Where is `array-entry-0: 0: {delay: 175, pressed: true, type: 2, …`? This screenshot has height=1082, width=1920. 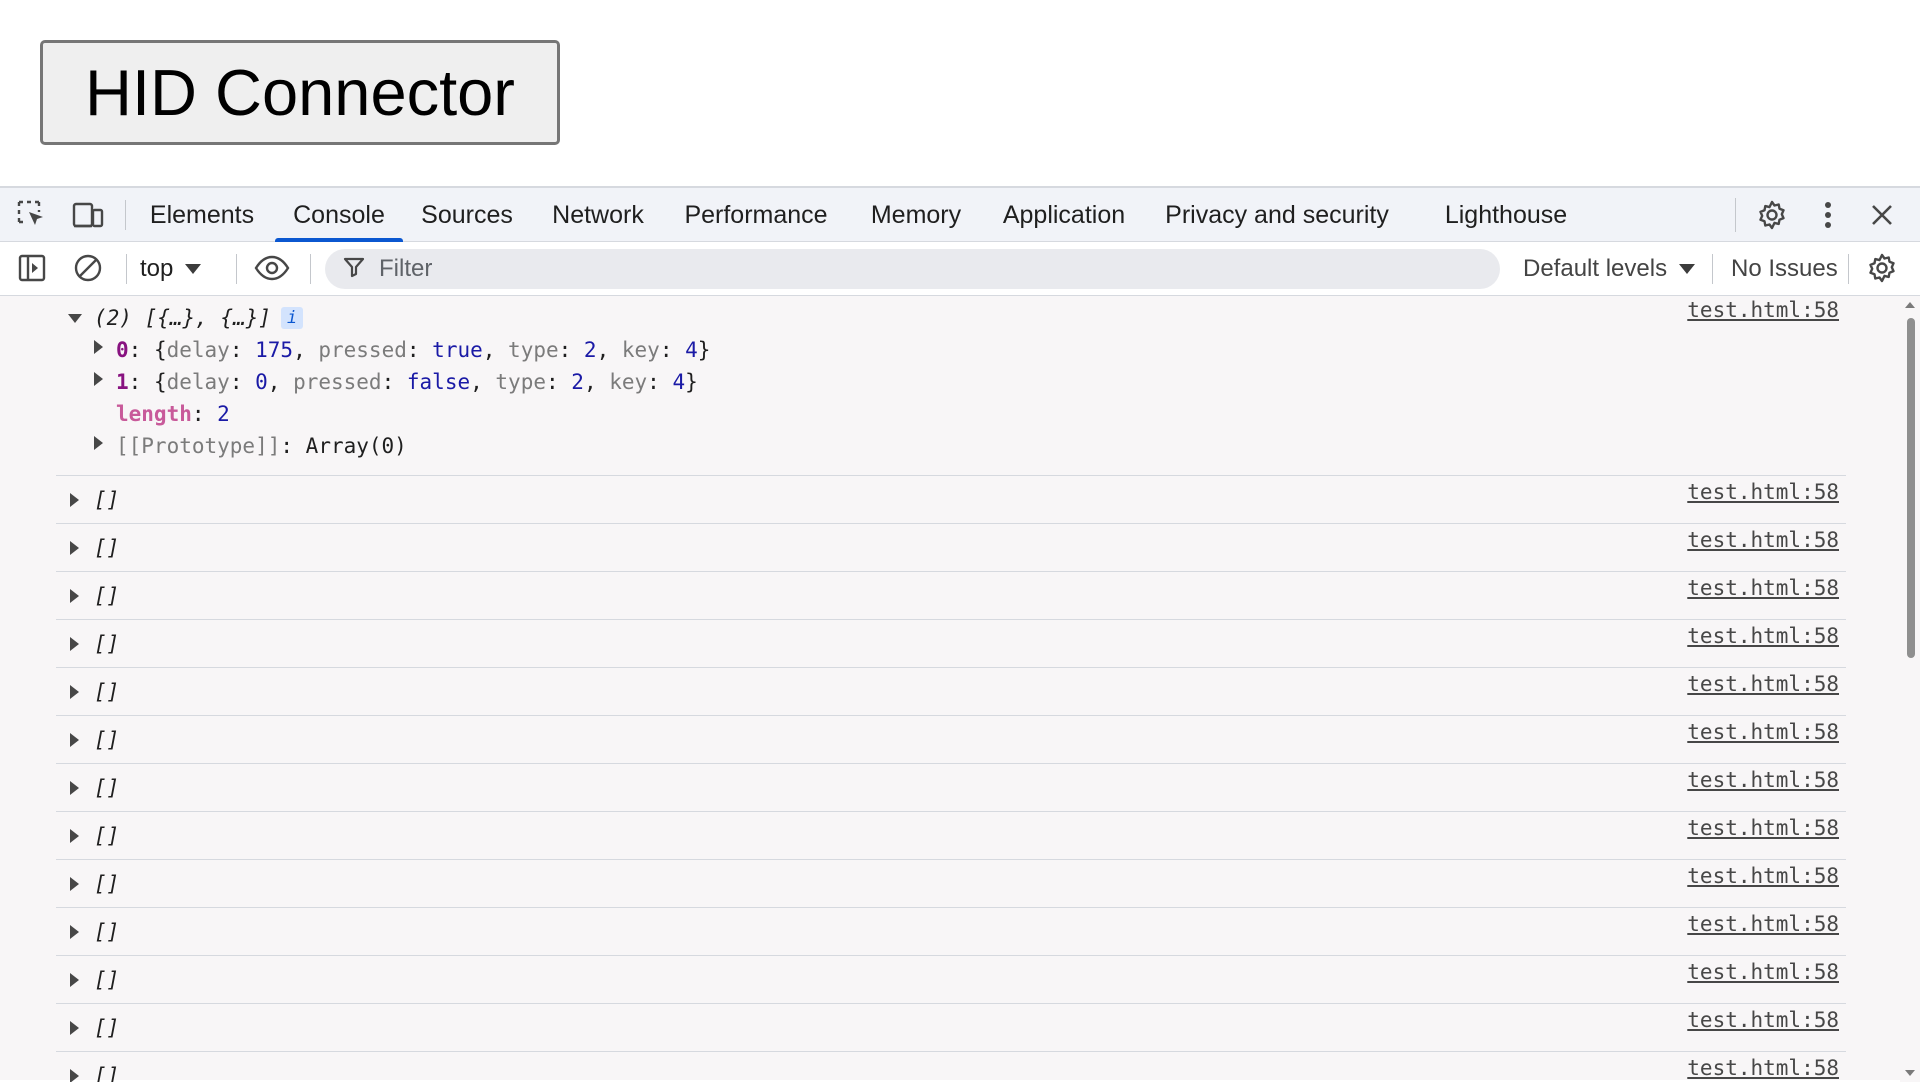 array-entry-0: 0: {delay: 175, pressed: true, type: 2, … is located at coordinates (413, 350).